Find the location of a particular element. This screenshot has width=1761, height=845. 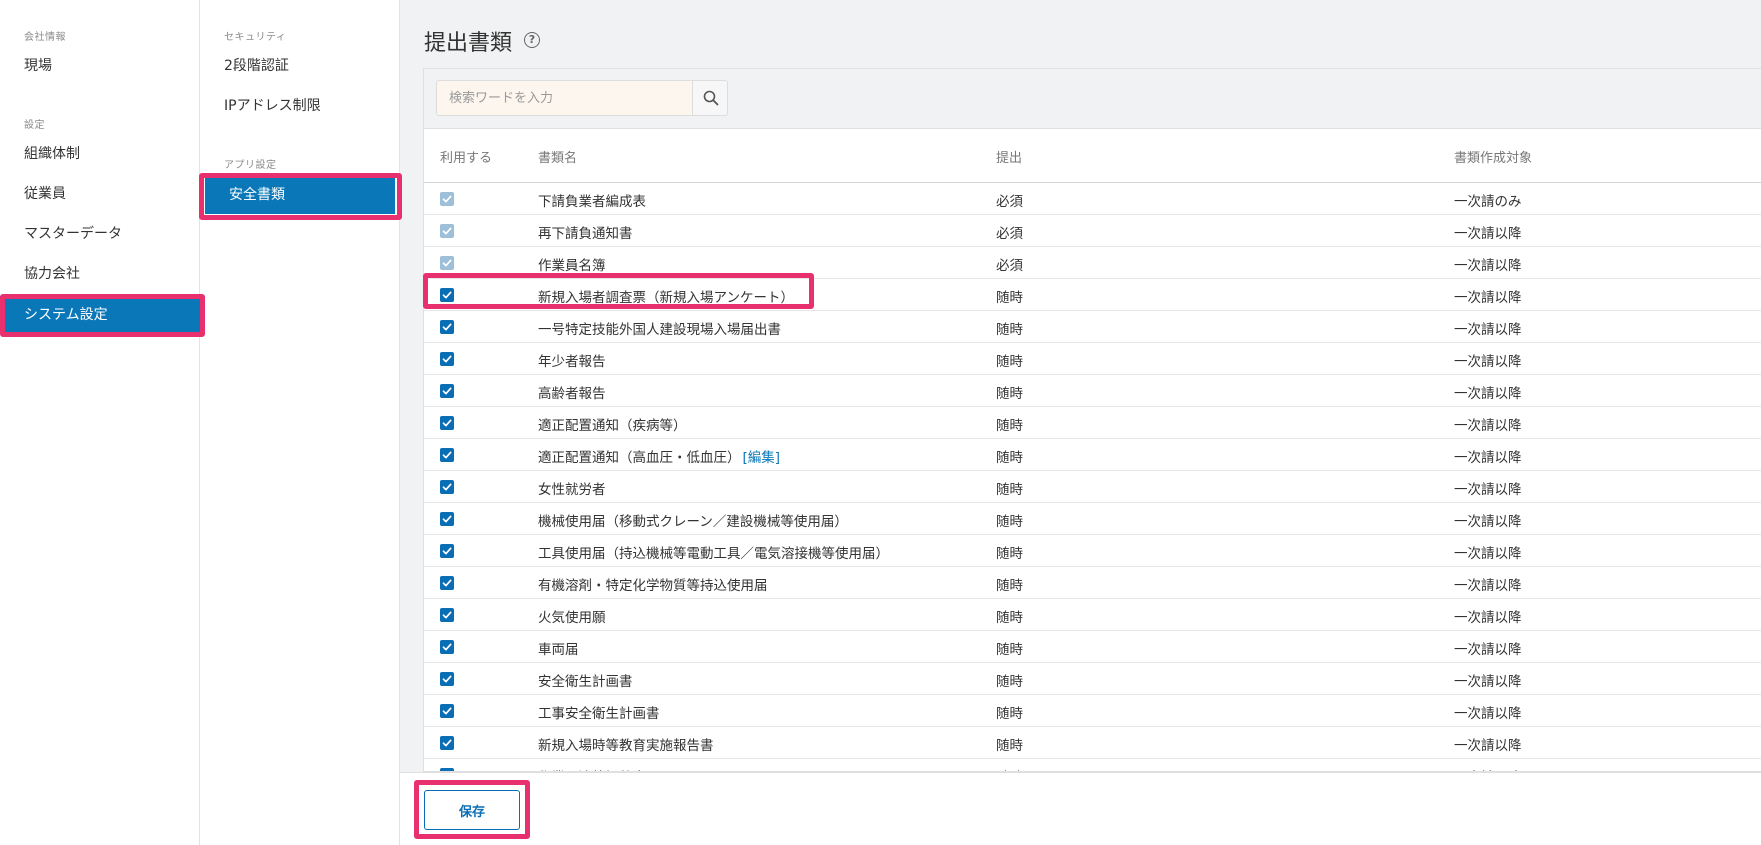

sidebar-item-master-data: マスターデータ is located at coordinates (100, 234).